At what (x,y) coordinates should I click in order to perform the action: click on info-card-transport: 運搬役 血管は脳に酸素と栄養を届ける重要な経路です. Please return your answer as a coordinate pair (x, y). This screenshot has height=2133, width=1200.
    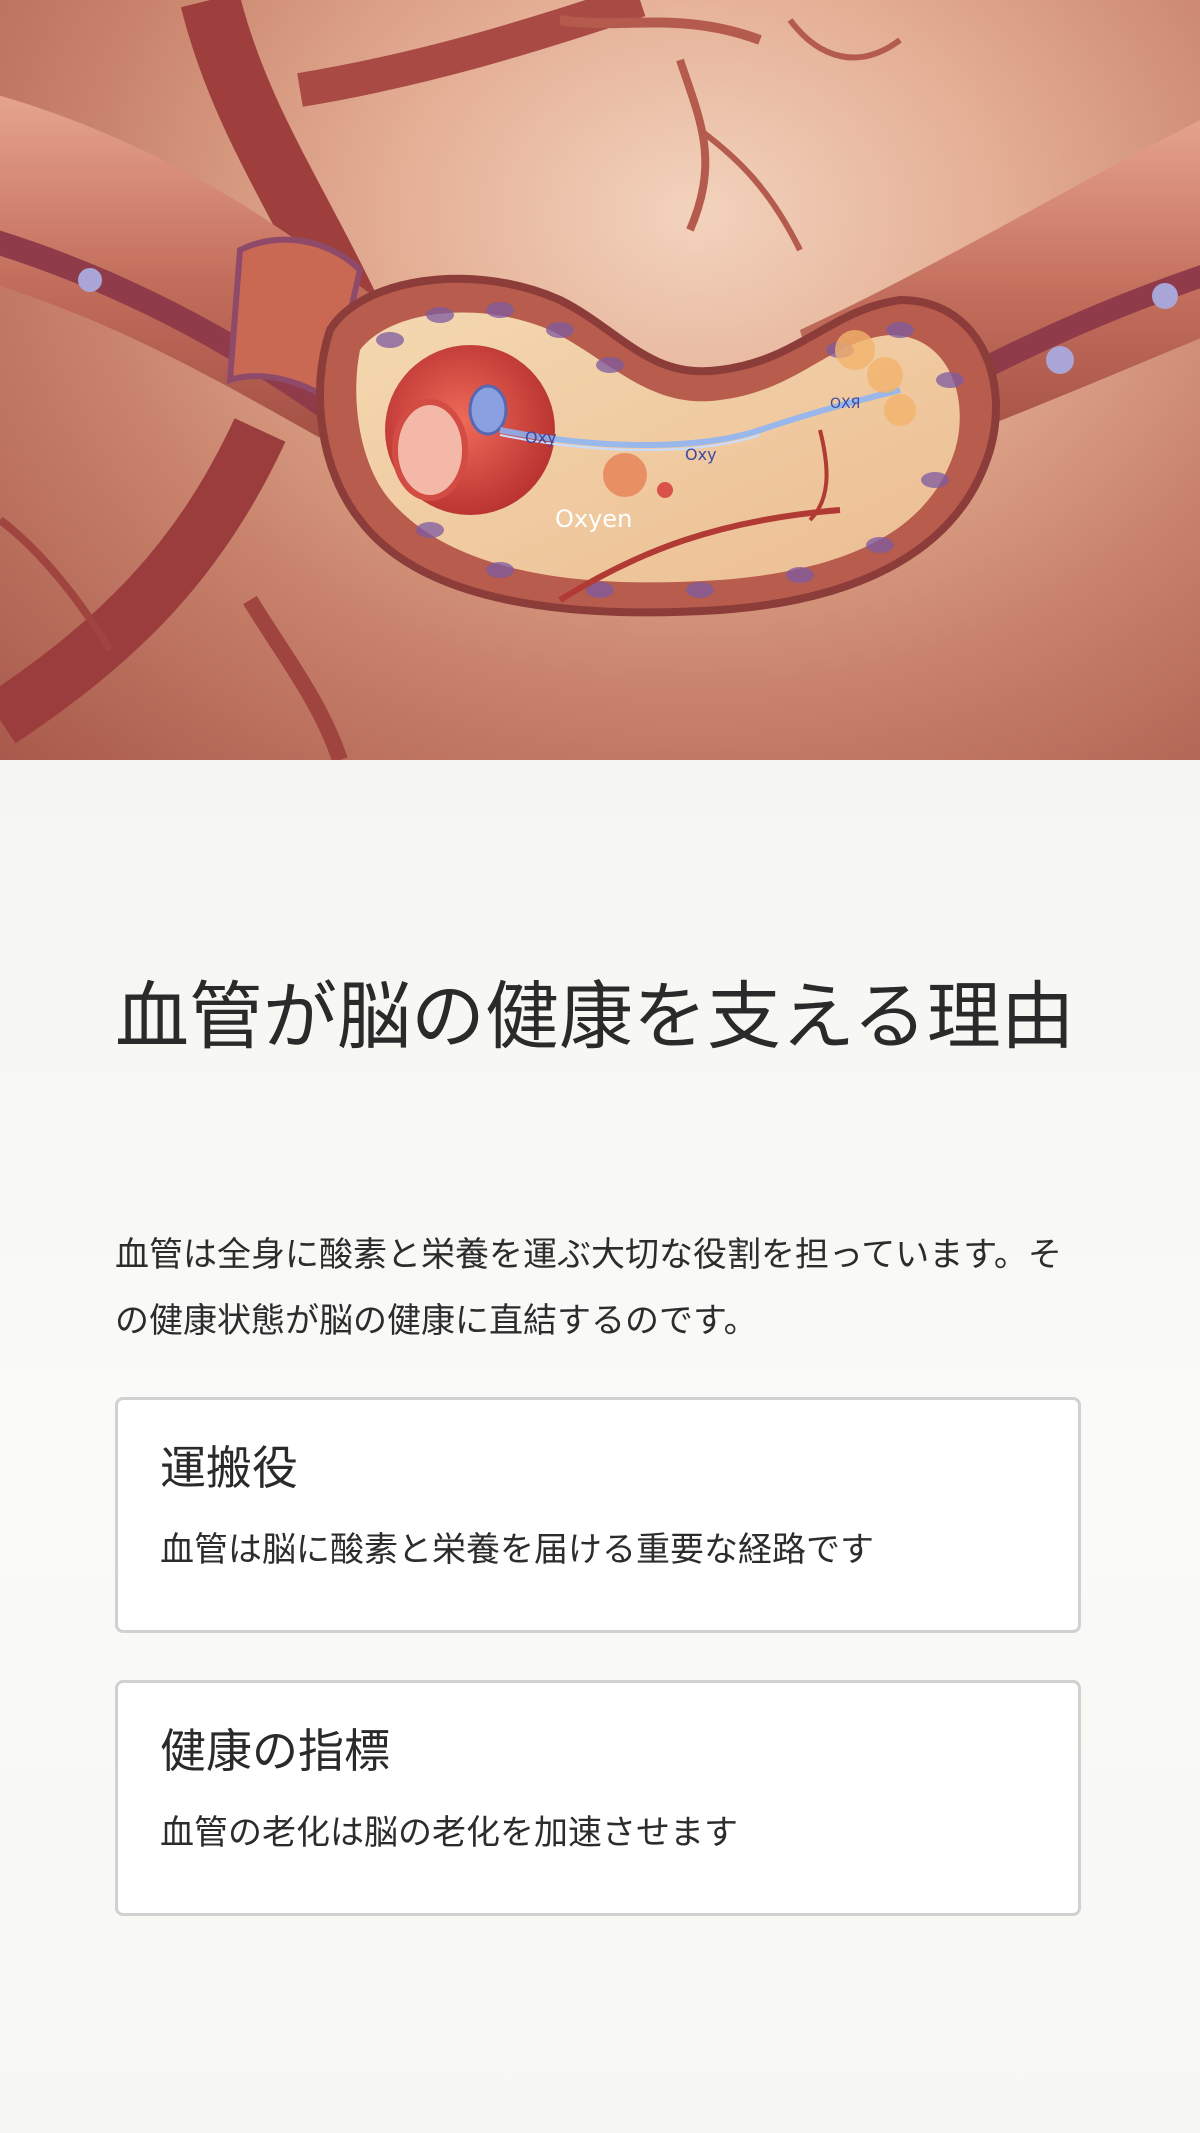
    Looking at the image, I should click on (598, 1515).